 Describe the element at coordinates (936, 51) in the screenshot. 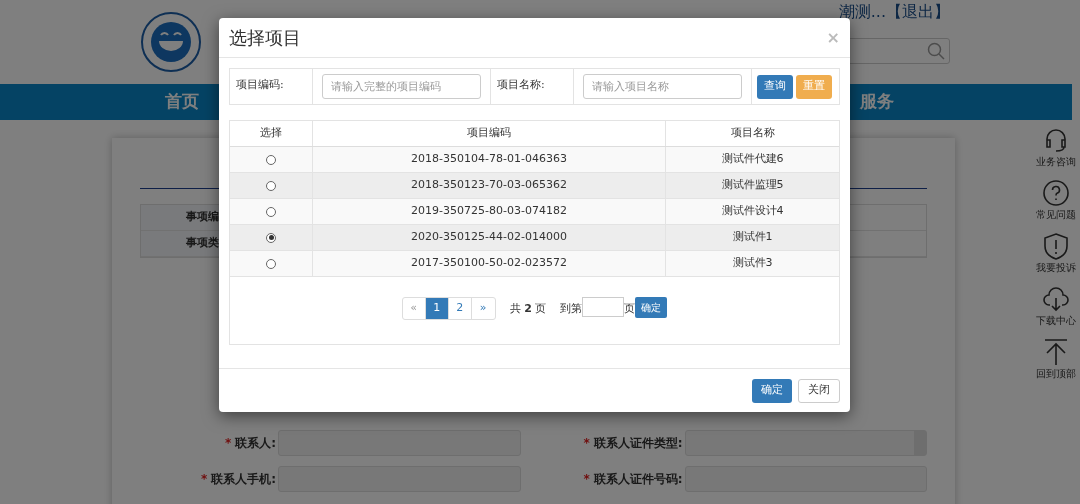

I see `search-icon` at that location.